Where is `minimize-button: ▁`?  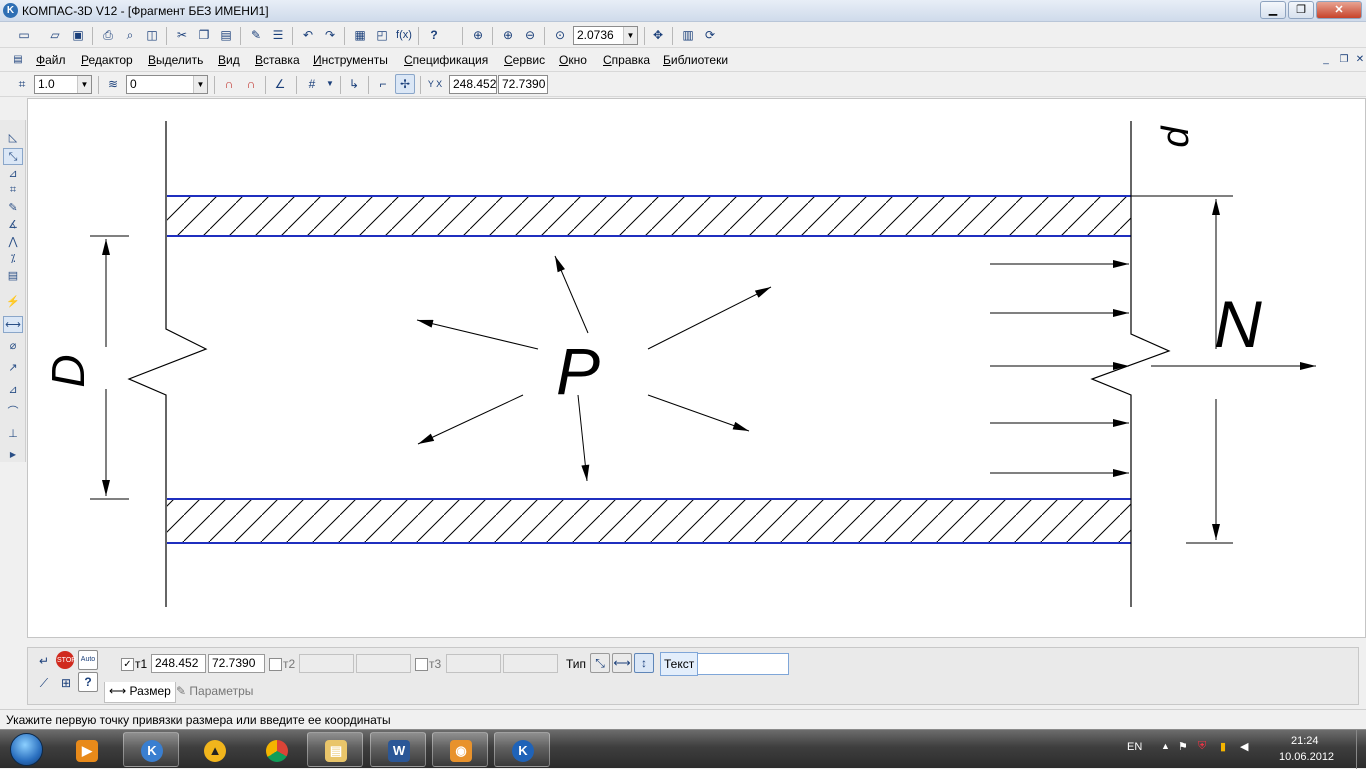 minimize-button: ▁ is located at coordinates (1273, 10).